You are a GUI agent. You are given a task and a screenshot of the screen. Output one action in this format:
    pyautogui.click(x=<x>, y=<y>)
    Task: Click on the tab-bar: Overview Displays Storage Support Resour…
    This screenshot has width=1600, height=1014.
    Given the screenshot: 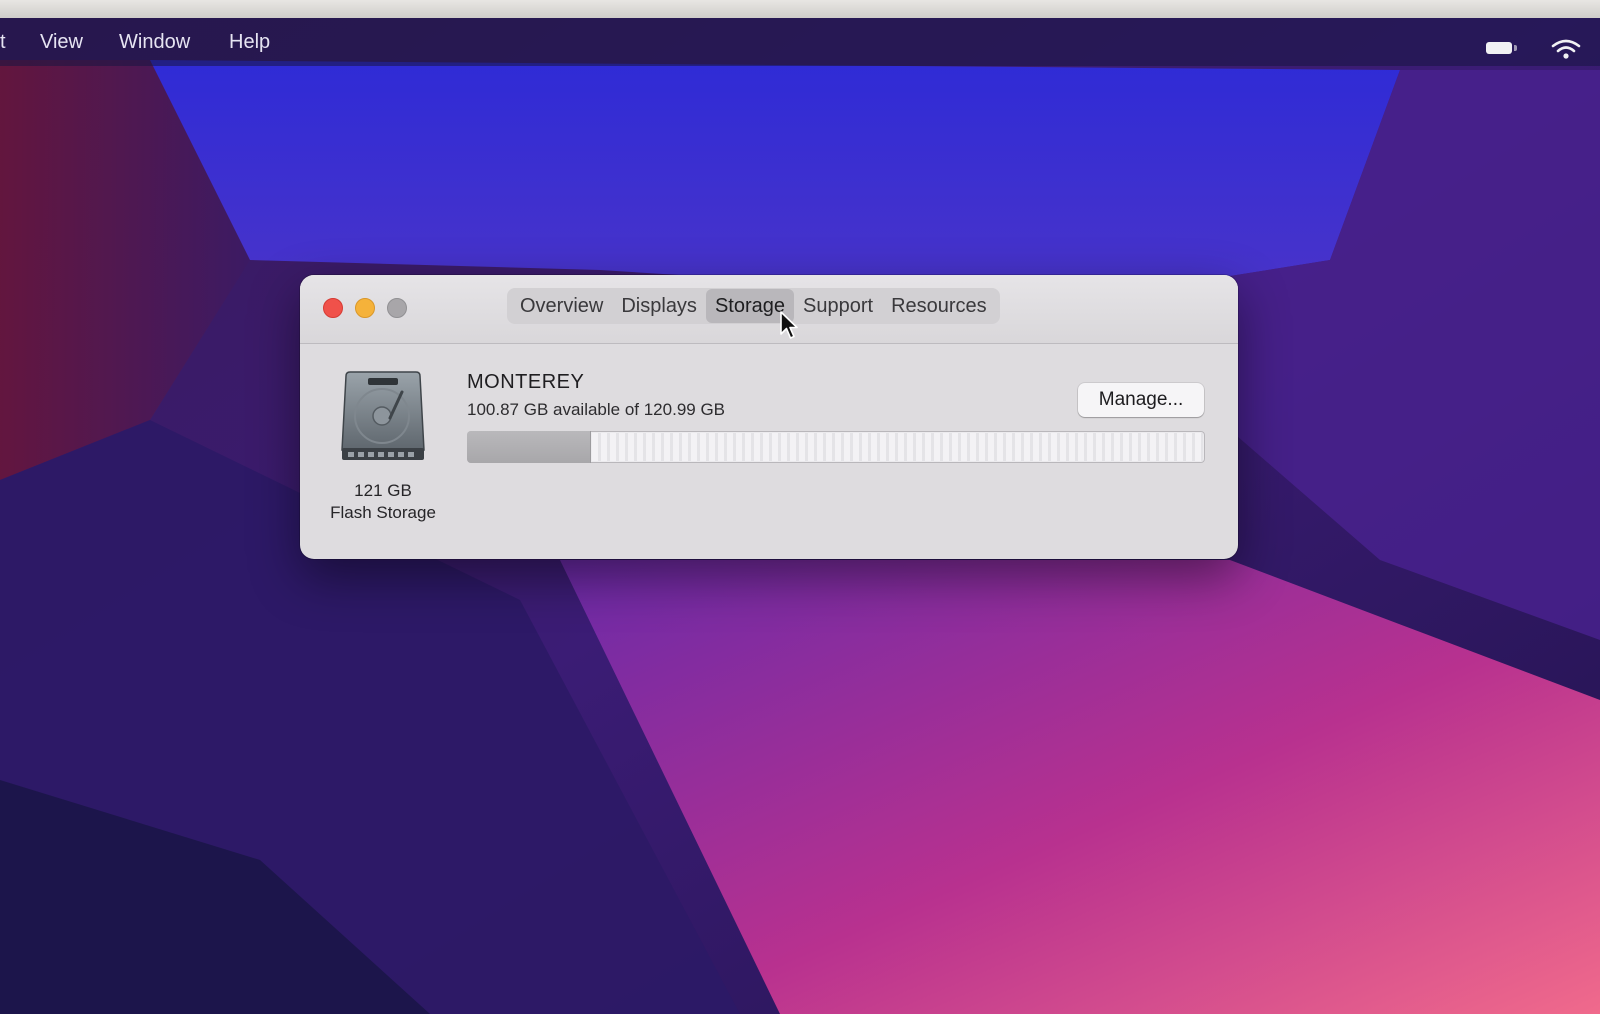 What is the action you would take?
    pyautogui.click(x=753, y=306)
    